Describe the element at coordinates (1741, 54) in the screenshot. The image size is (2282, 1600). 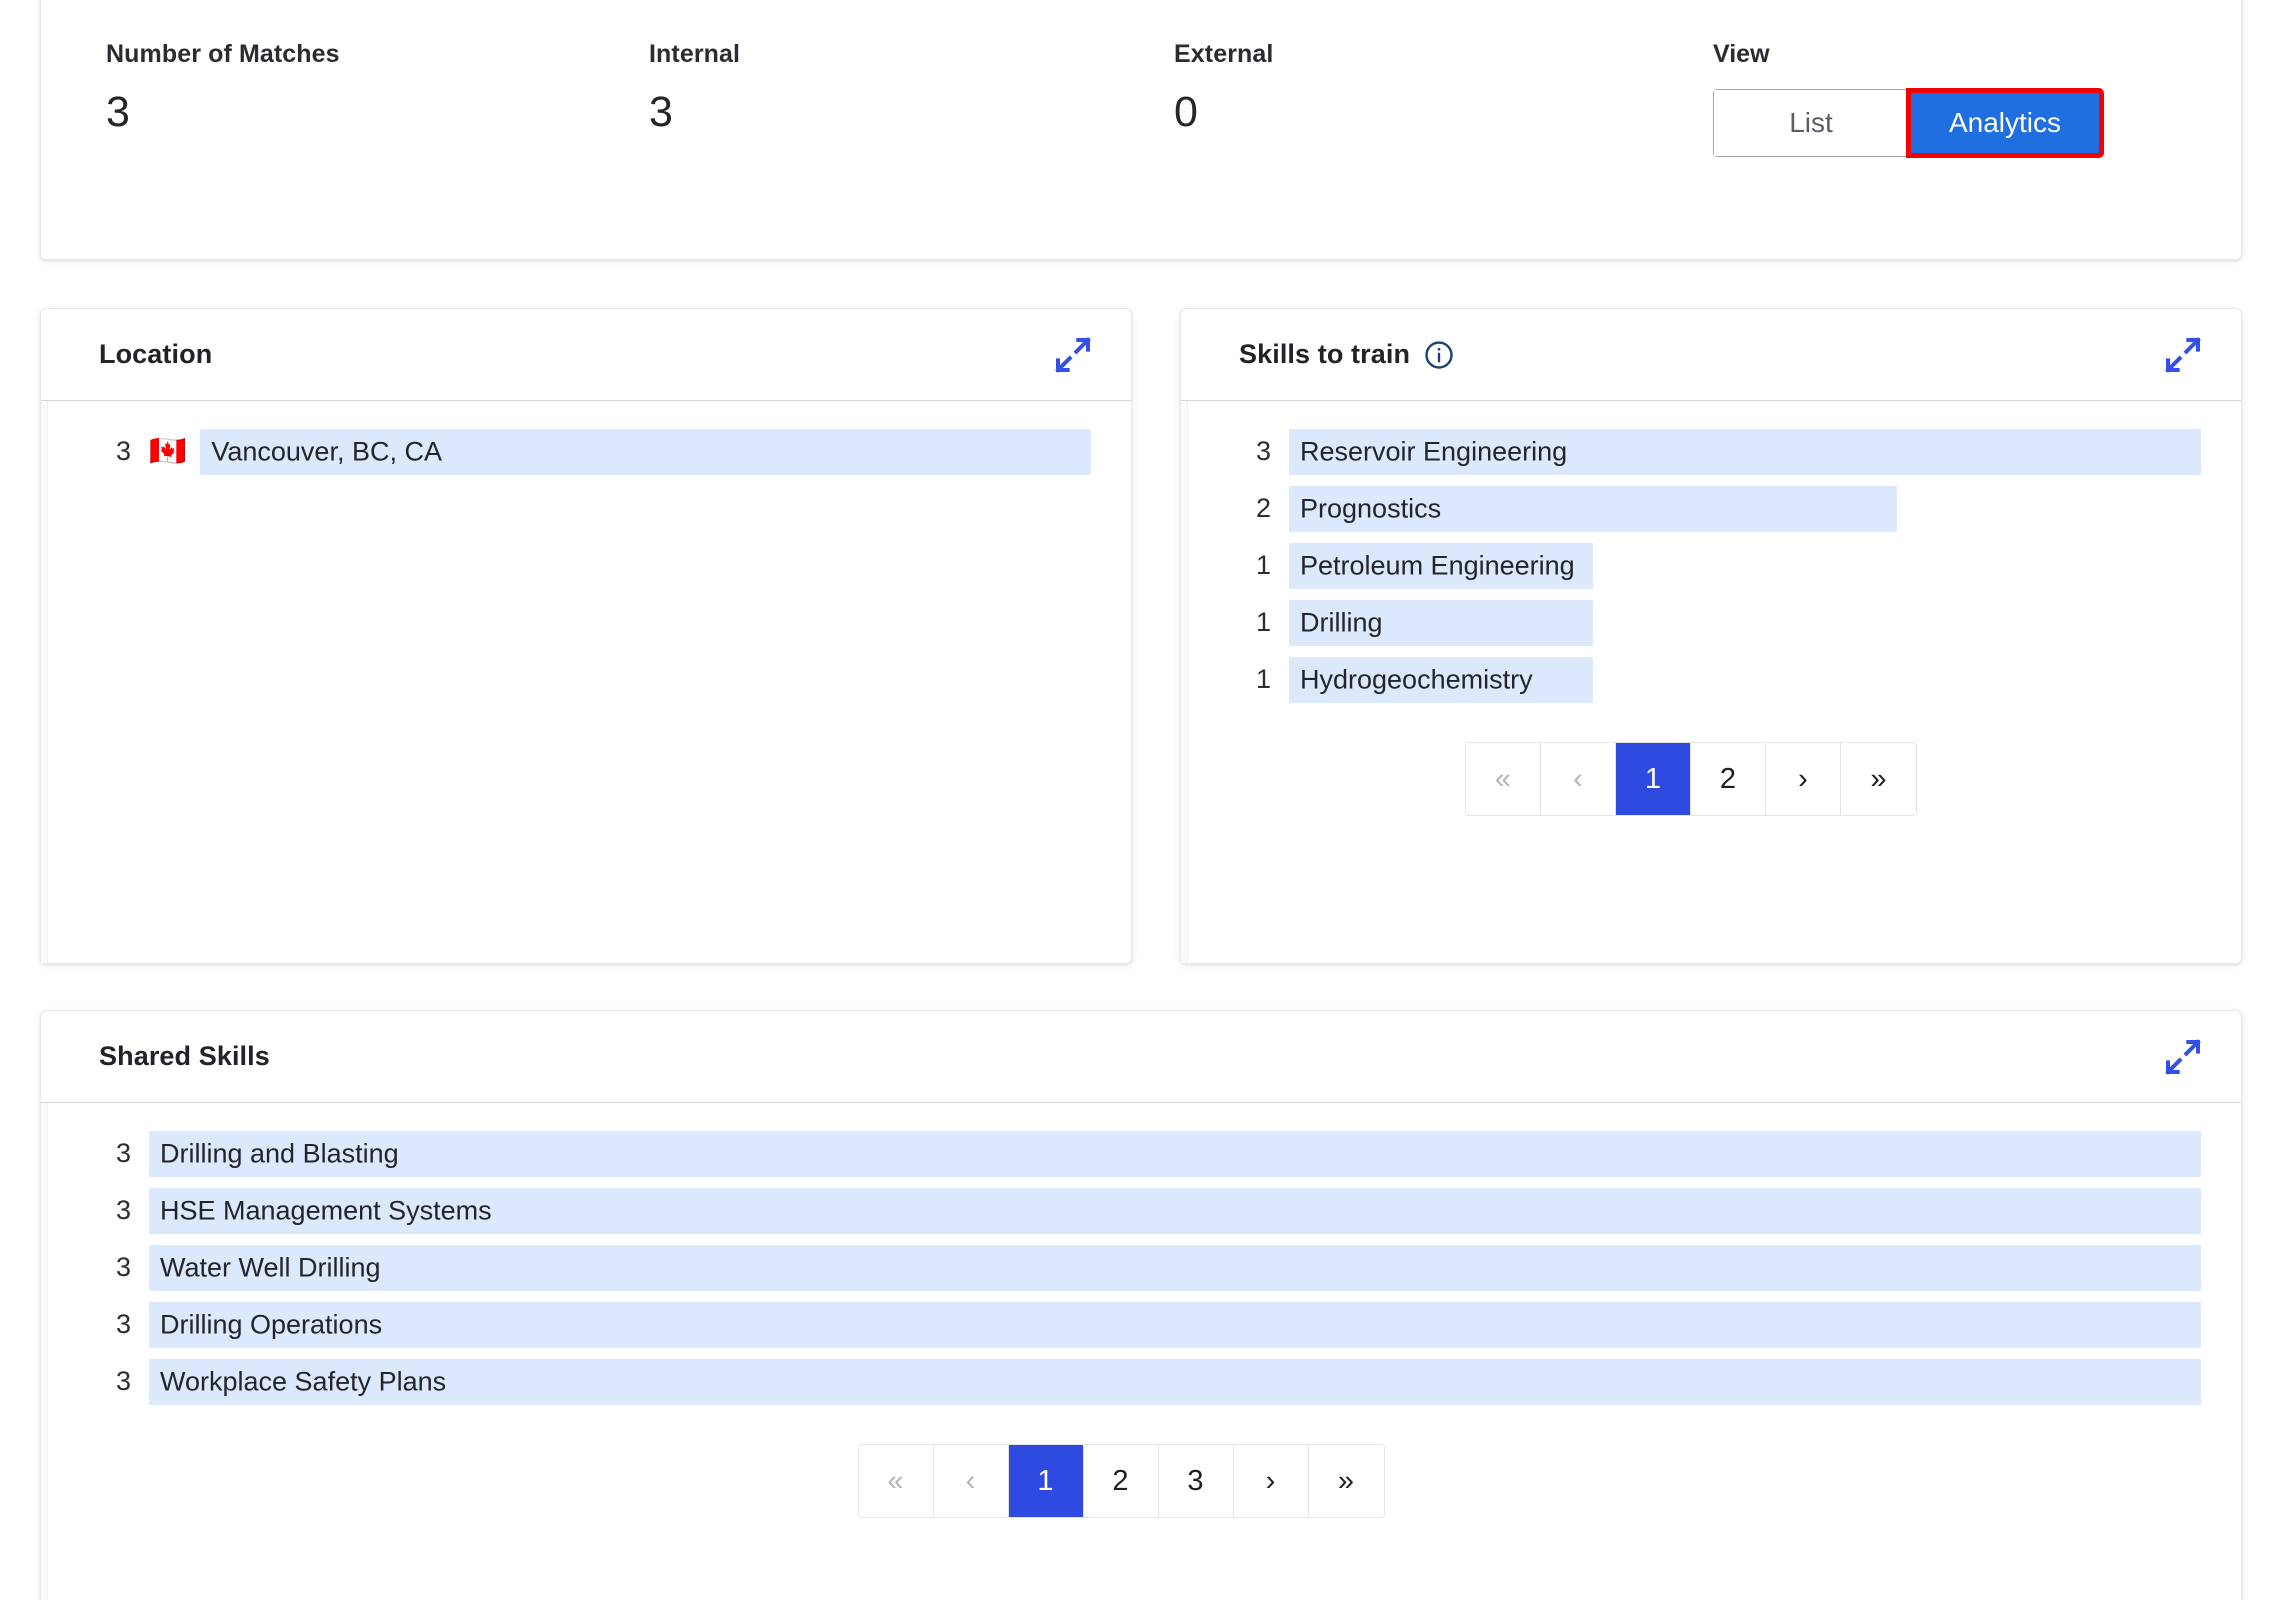
I see `view-label: View` at that location.